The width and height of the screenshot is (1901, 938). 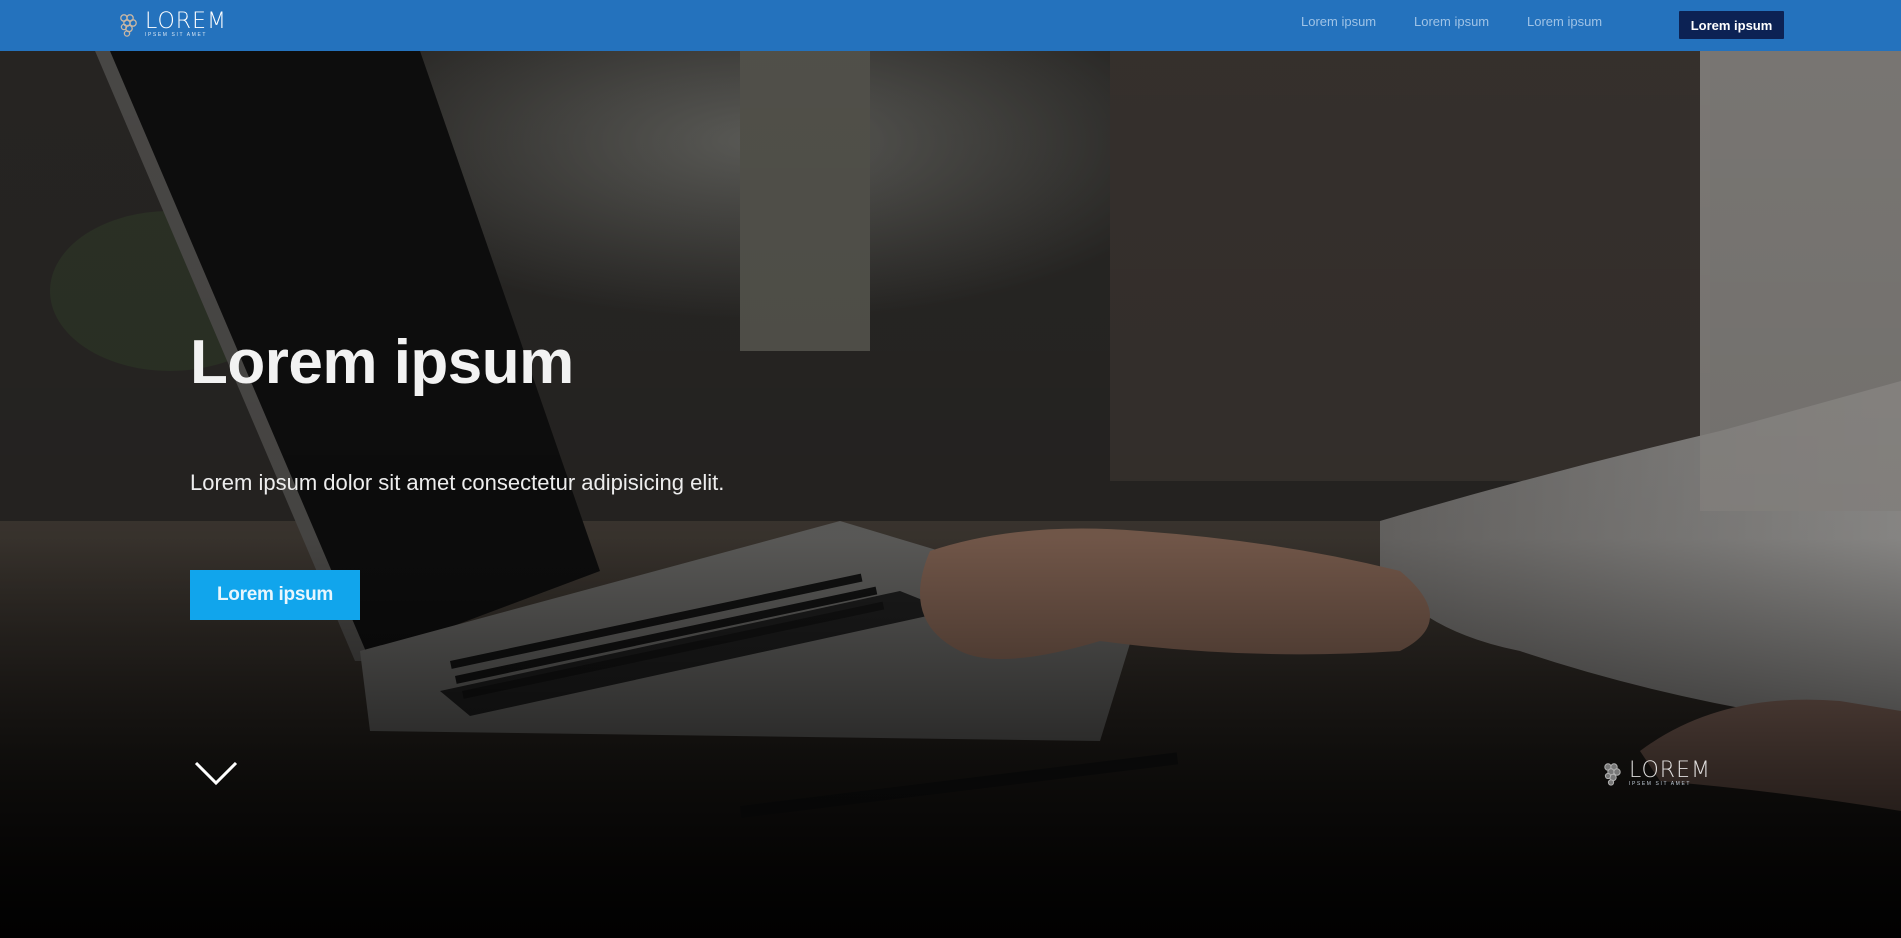 I want to click on footer-brand-name: LOREM, so click(x=1670, y=770).